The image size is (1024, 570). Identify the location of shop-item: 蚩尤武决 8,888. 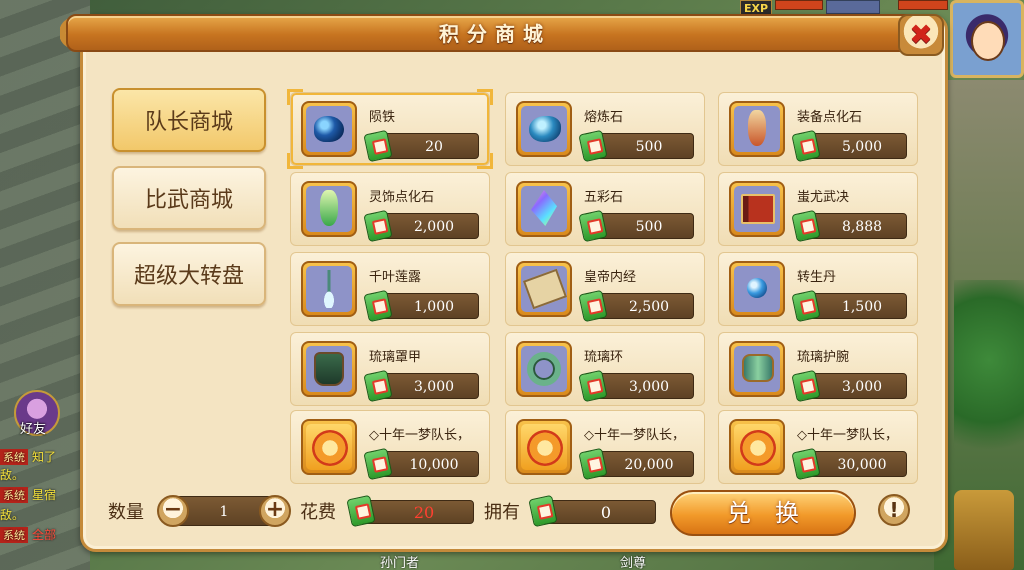
(818, 209).